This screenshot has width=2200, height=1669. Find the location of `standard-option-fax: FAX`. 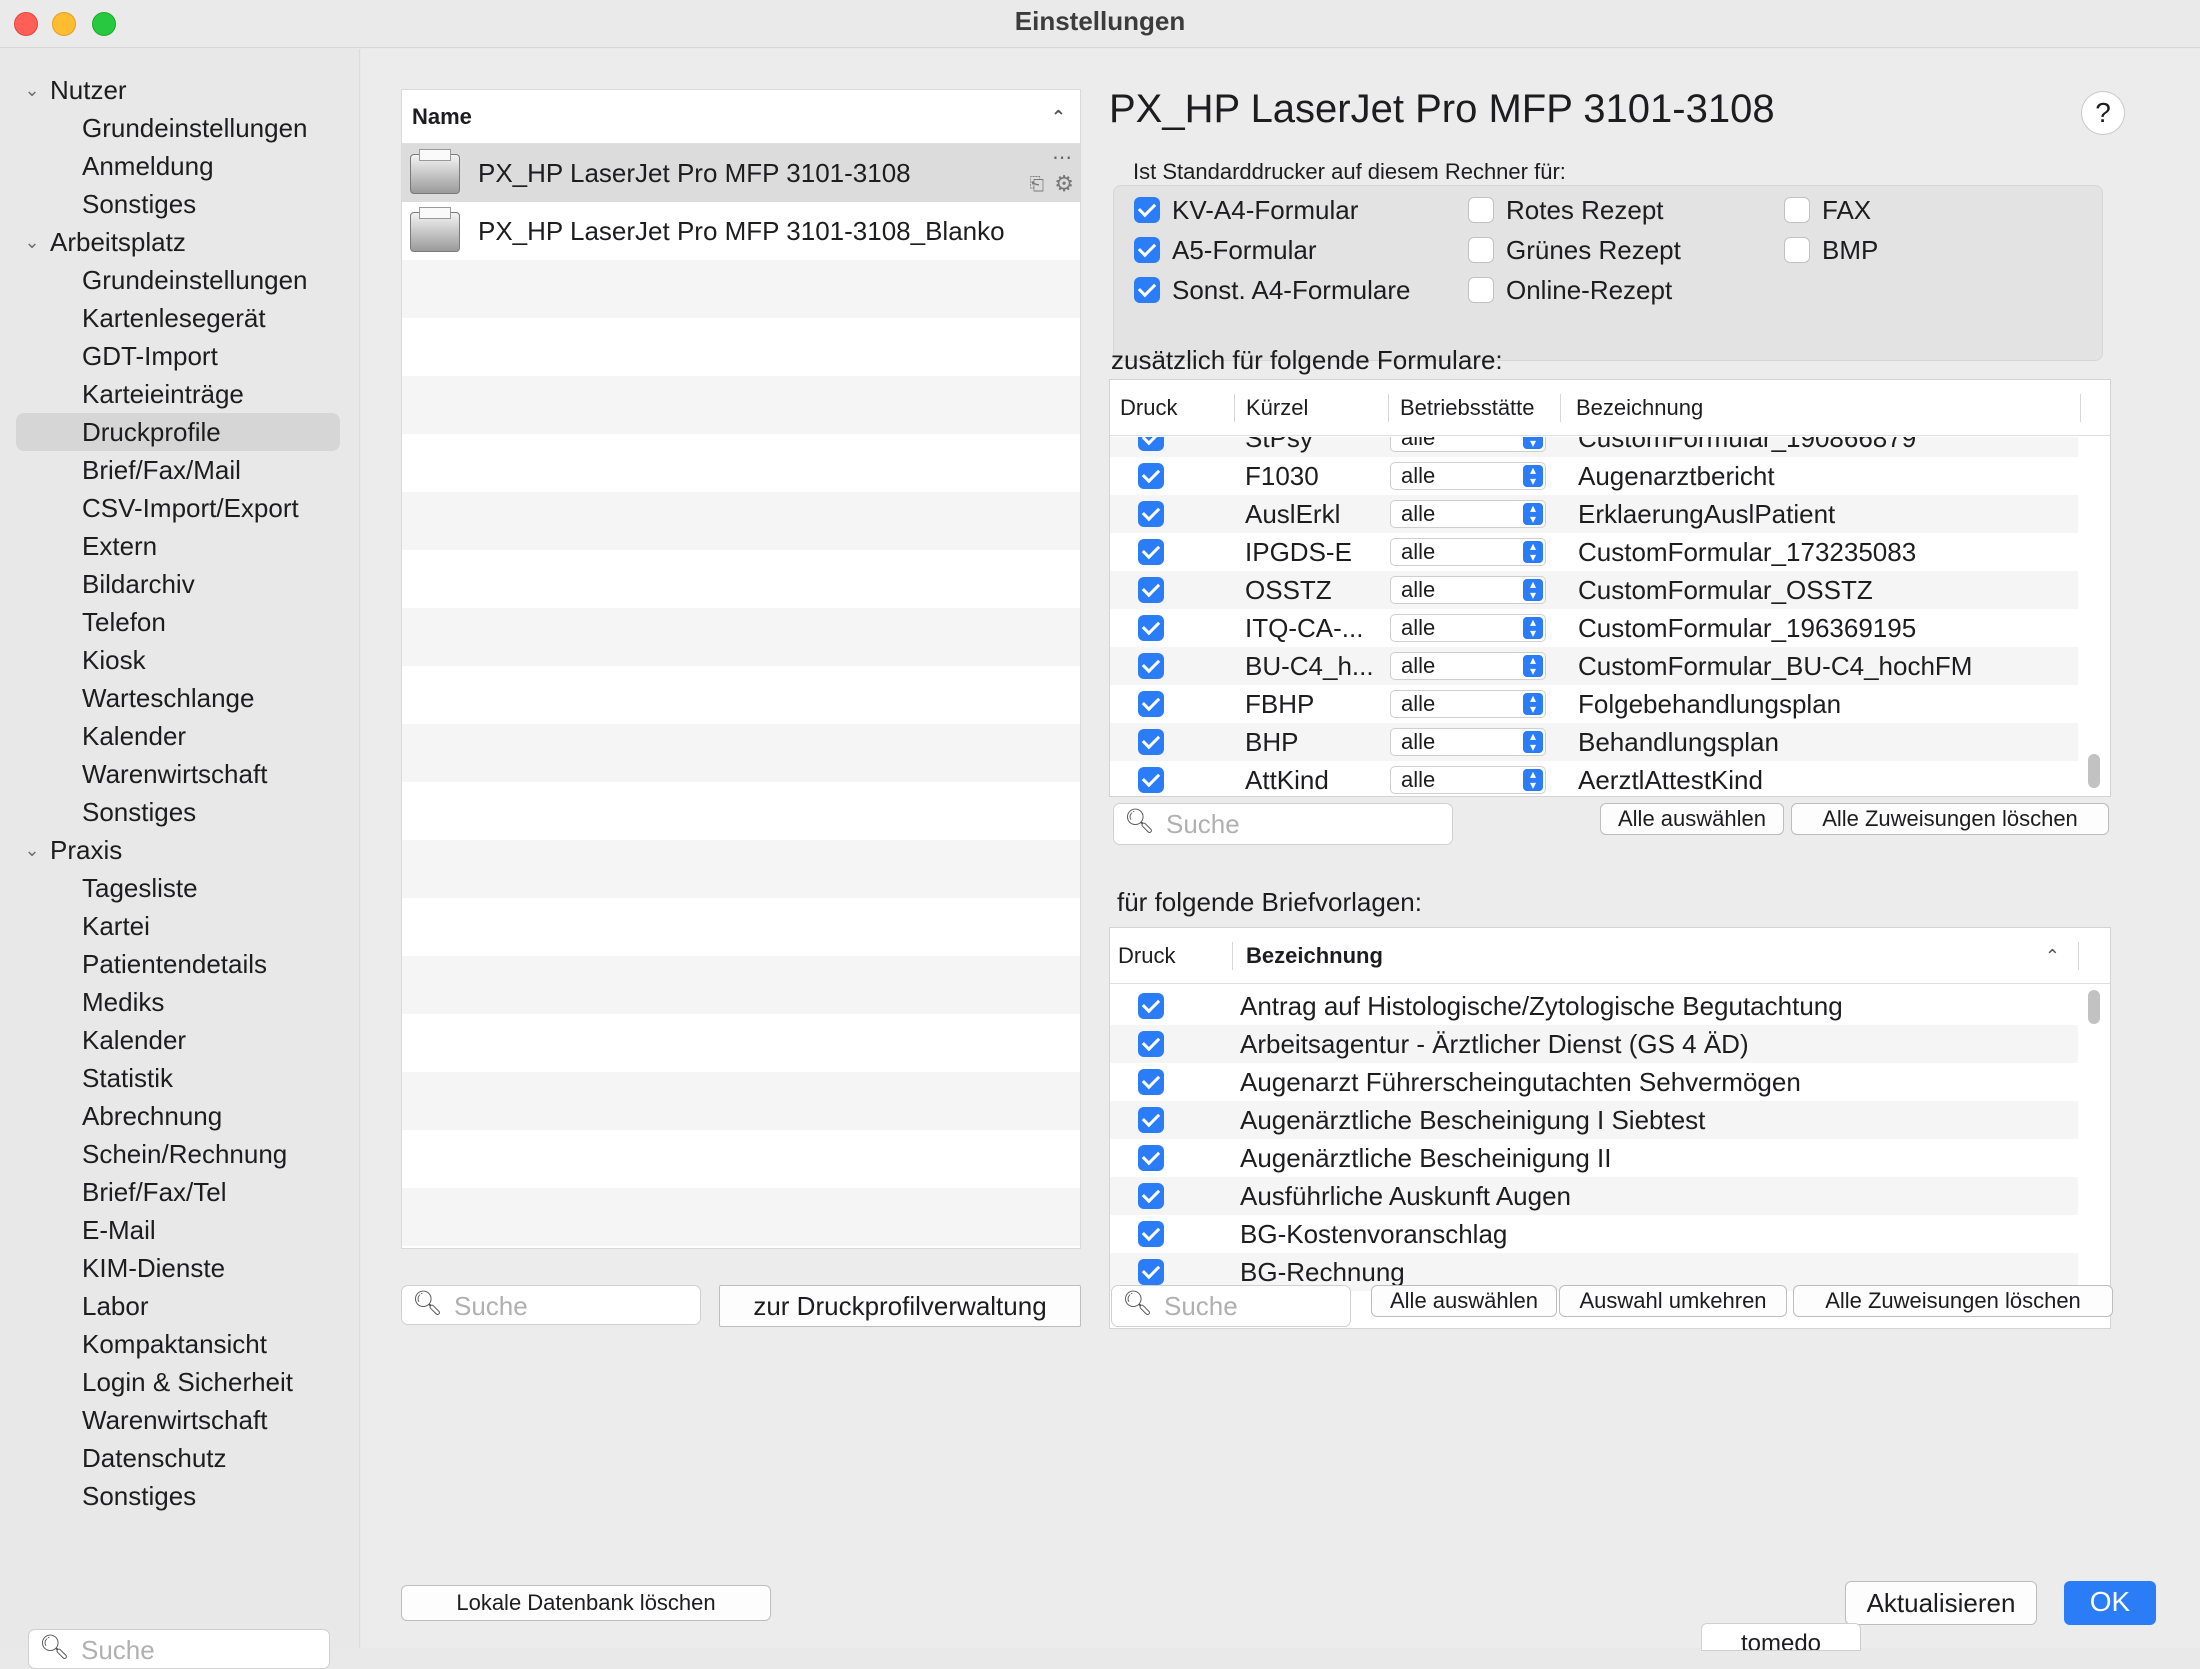

standard-option-fax: FAX is located at coordinates (1827, 210).